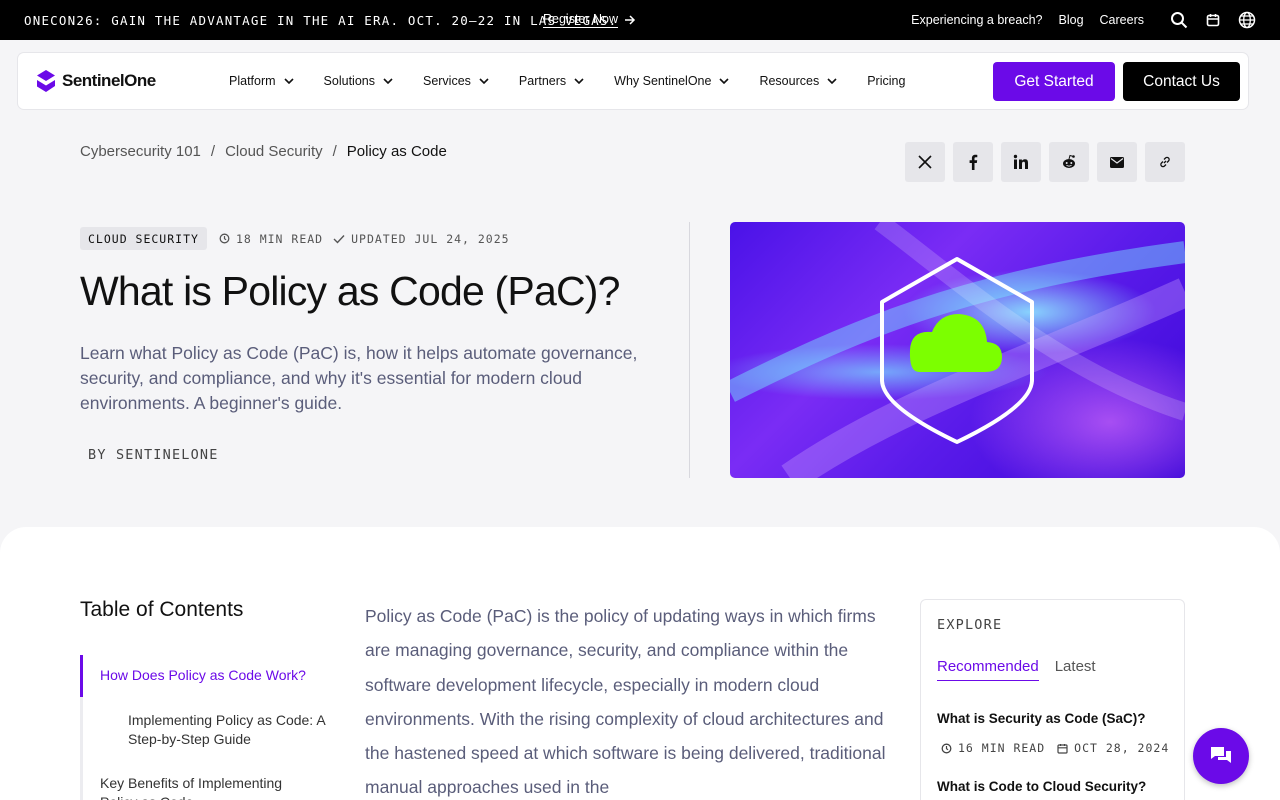  What do you see at coordinates (630, 20) in the screenshot?
I see `arrow-right-icon` at bounding box center [630, 20].